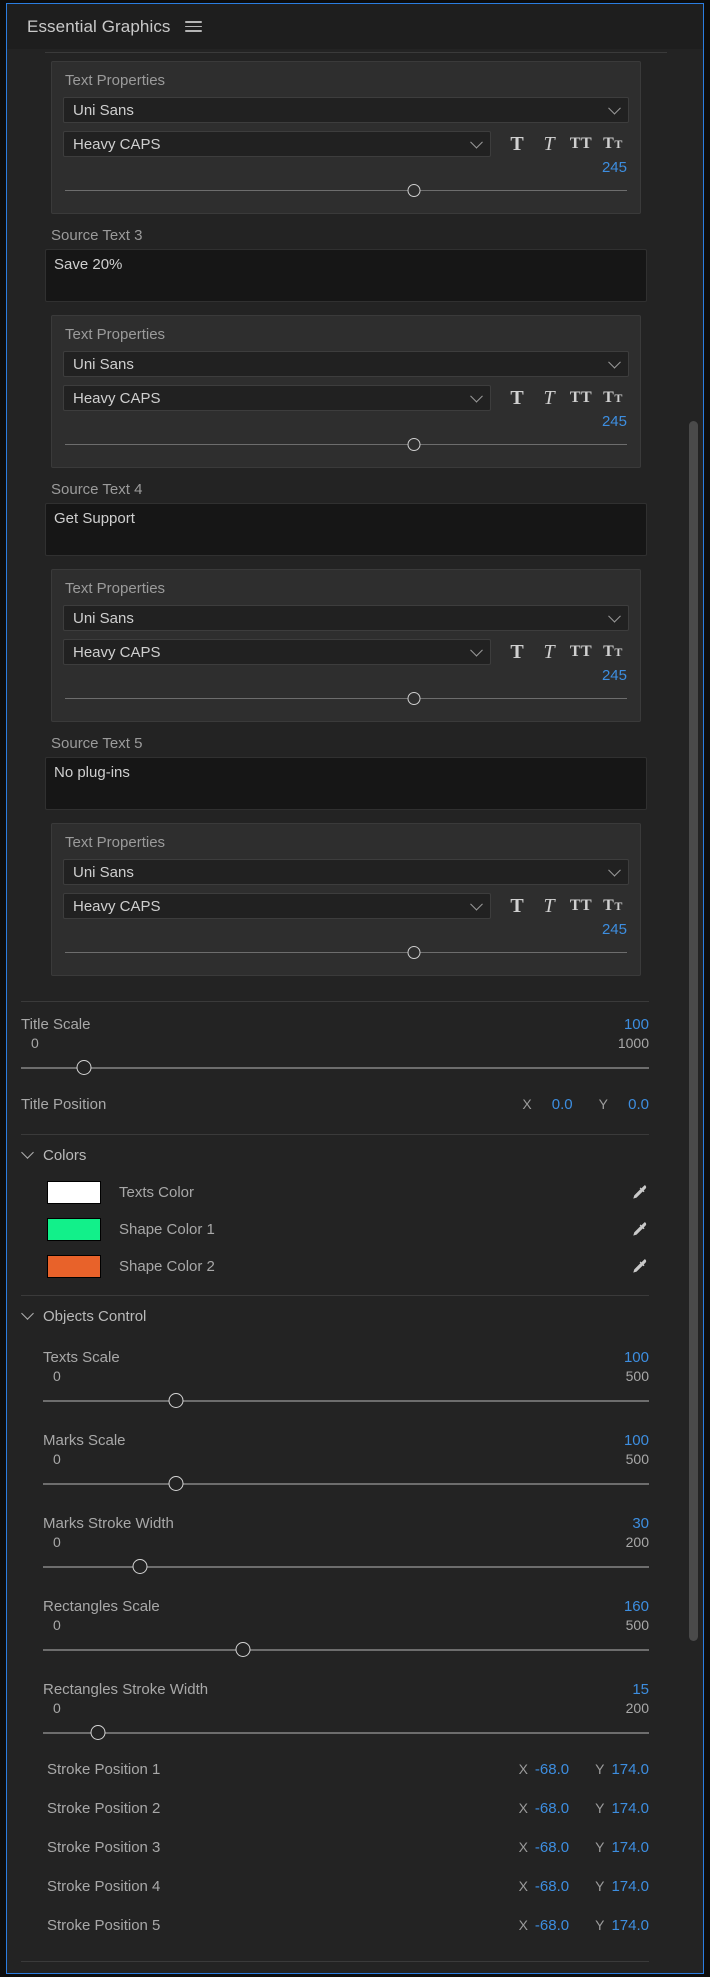  I want to click on slider-label: Marks Scale, so click(84, 1440).